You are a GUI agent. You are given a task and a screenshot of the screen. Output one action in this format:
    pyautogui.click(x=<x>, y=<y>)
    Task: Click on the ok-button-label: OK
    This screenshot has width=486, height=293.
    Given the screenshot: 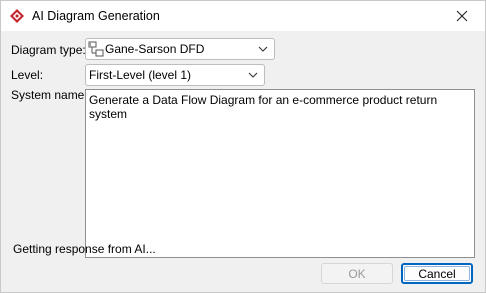 What is the action you would take?
    pyautogui.click(x=357, y=273)
    